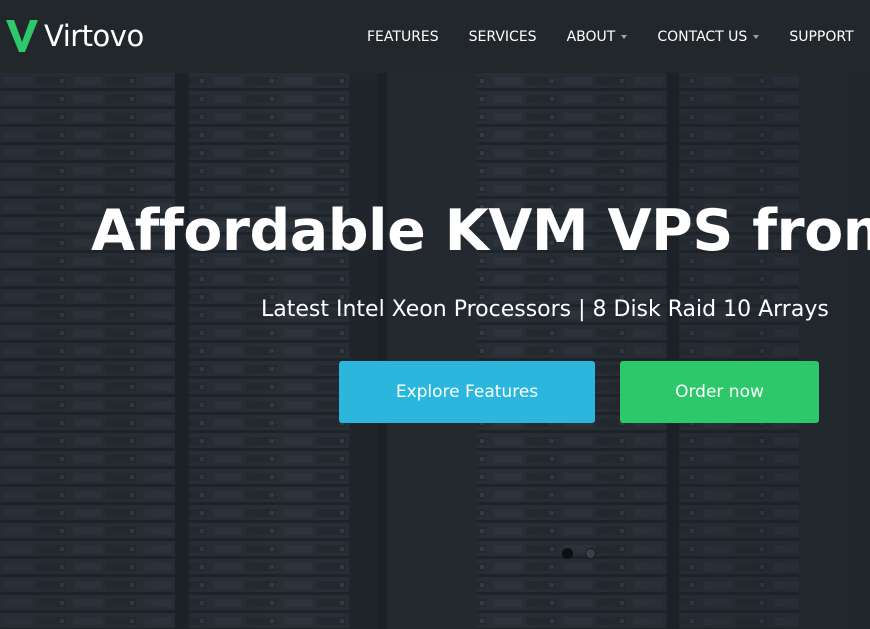  Describe the element at coordinates (719, 392) in the screenshot. I see `order-now-button: Order now` at that location.